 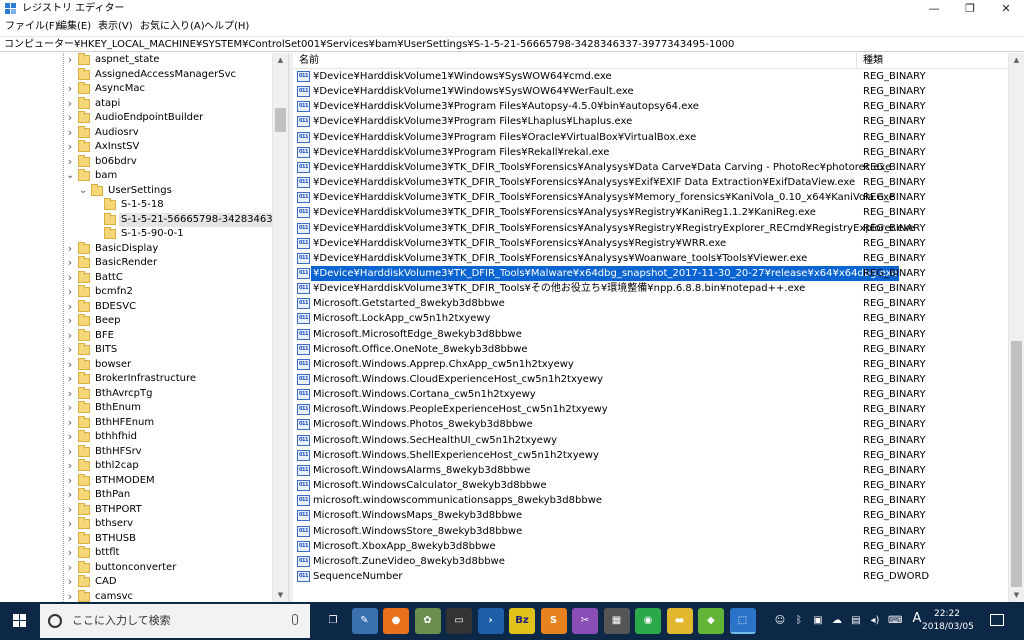 I want to click on list-scrollbar: ▲ ▼, so click(x=1016, y=327).